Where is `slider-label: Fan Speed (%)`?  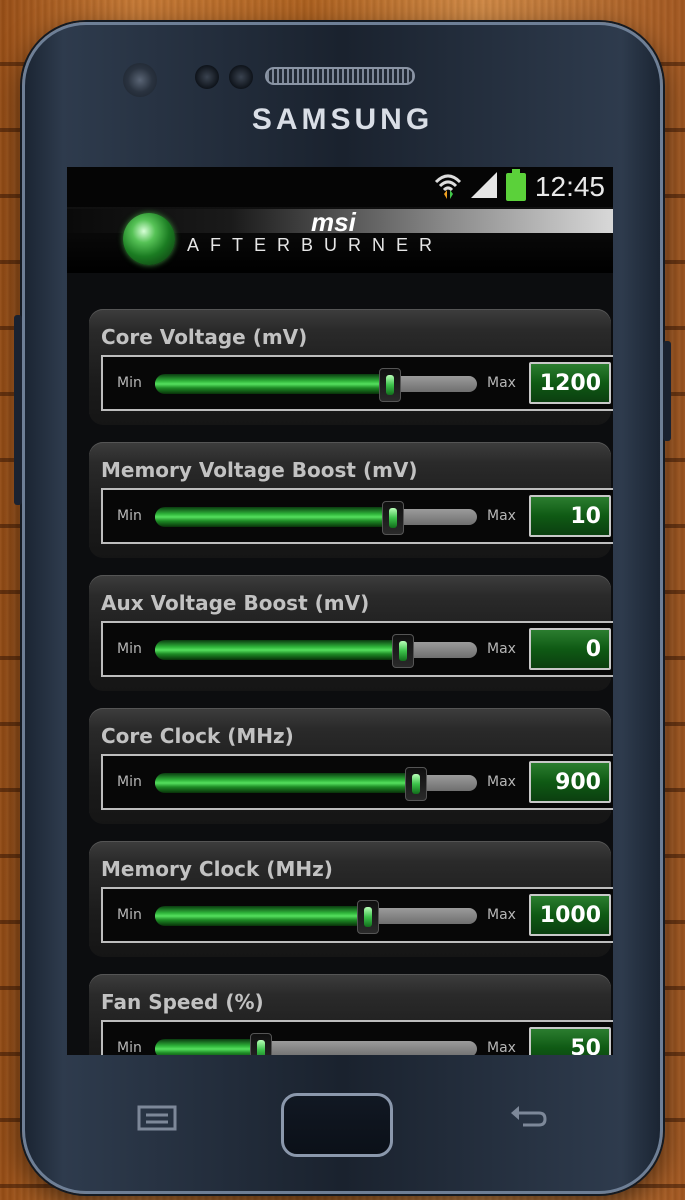 slider-label: Fan Speed (%) is located at coordinates (182, 1002).